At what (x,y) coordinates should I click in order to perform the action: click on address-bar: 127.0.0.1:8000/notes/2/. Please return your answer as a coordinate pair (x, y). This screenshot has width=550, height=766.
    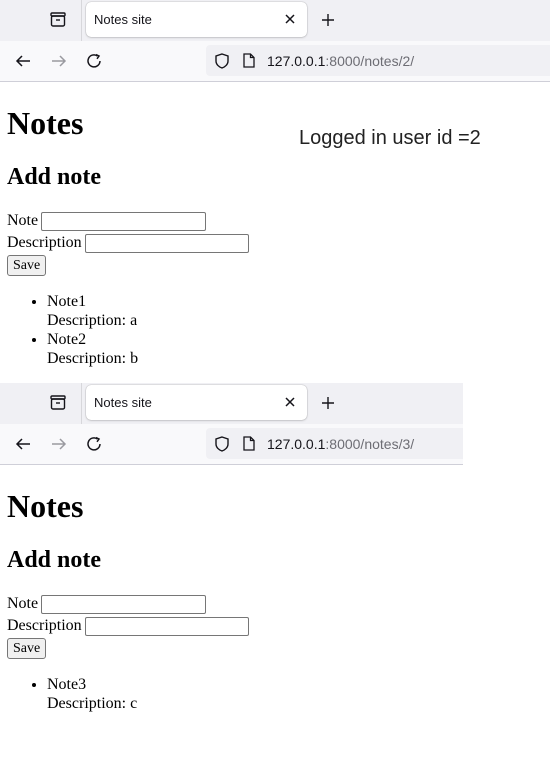
    Looking at the image, I should click on (378, 60).